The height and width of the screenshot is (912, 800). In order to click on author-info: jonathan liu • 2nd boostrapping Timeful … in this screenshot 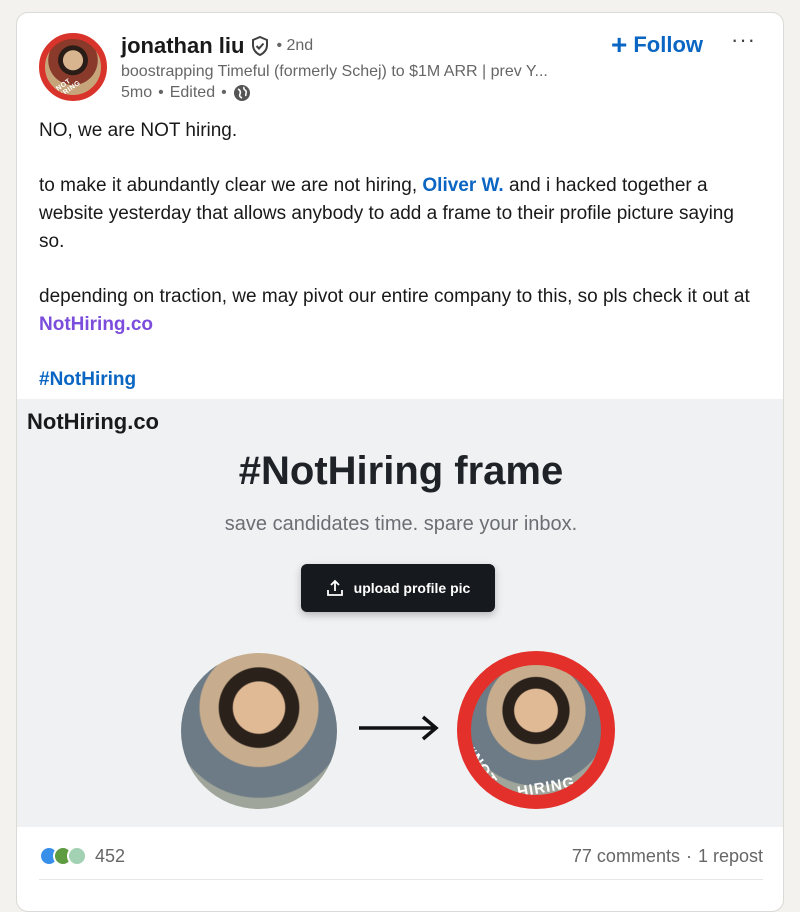, I will do `click(361, 66)`.